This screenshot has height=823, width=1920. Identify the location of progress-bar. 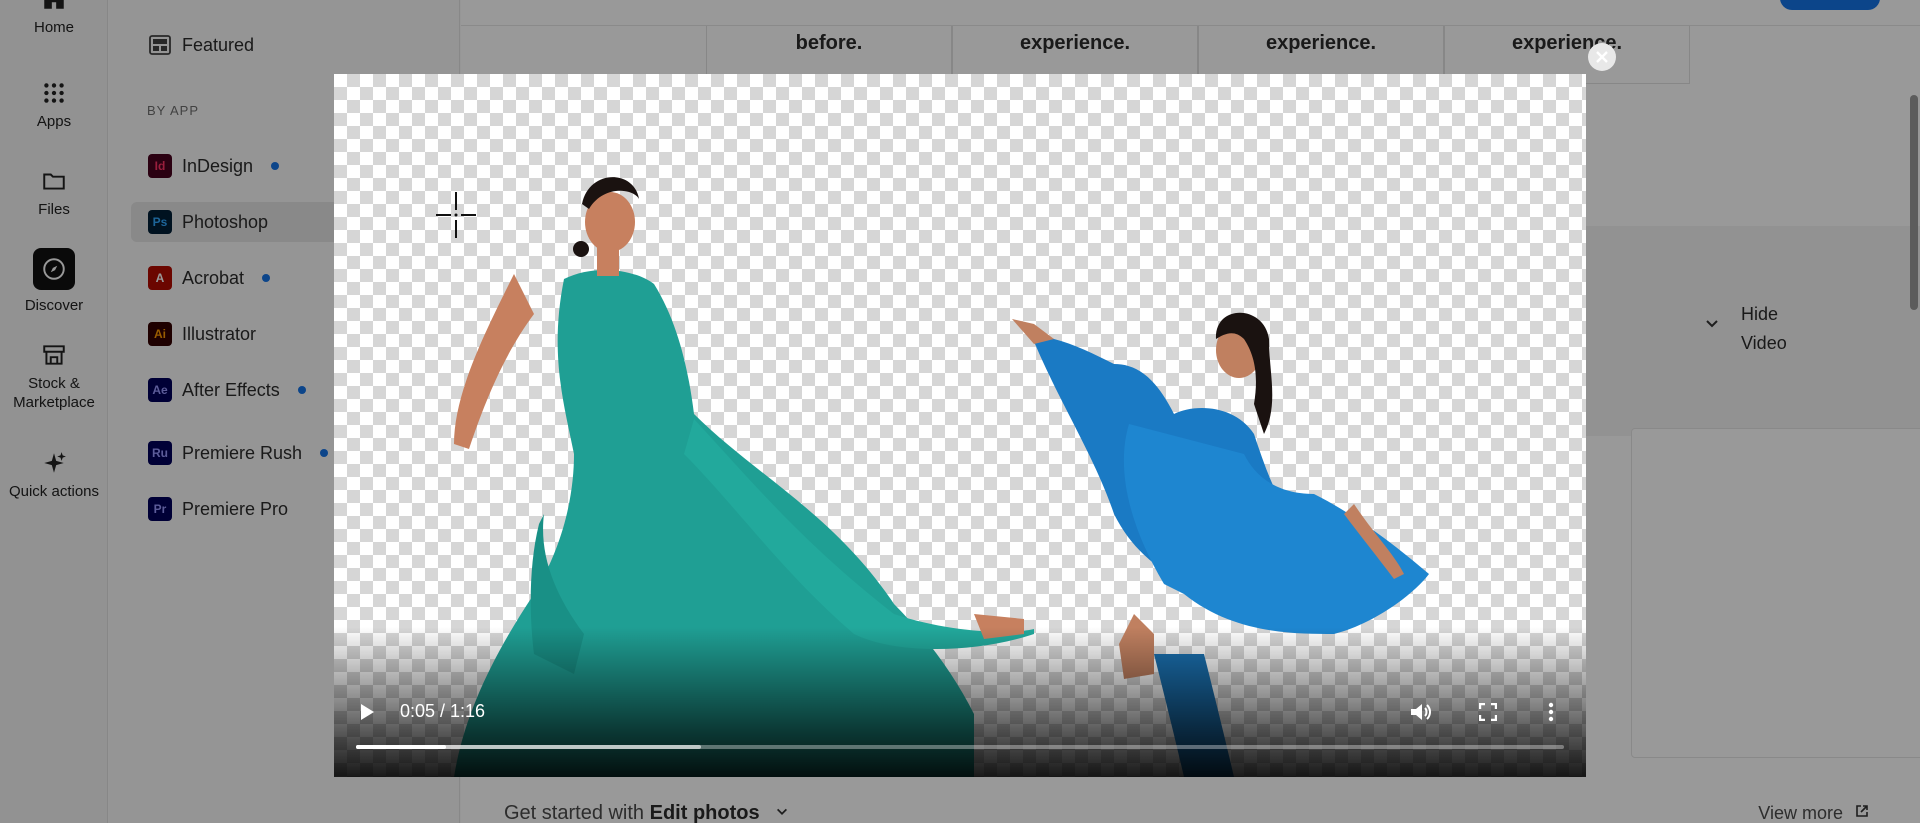
(960, 747).